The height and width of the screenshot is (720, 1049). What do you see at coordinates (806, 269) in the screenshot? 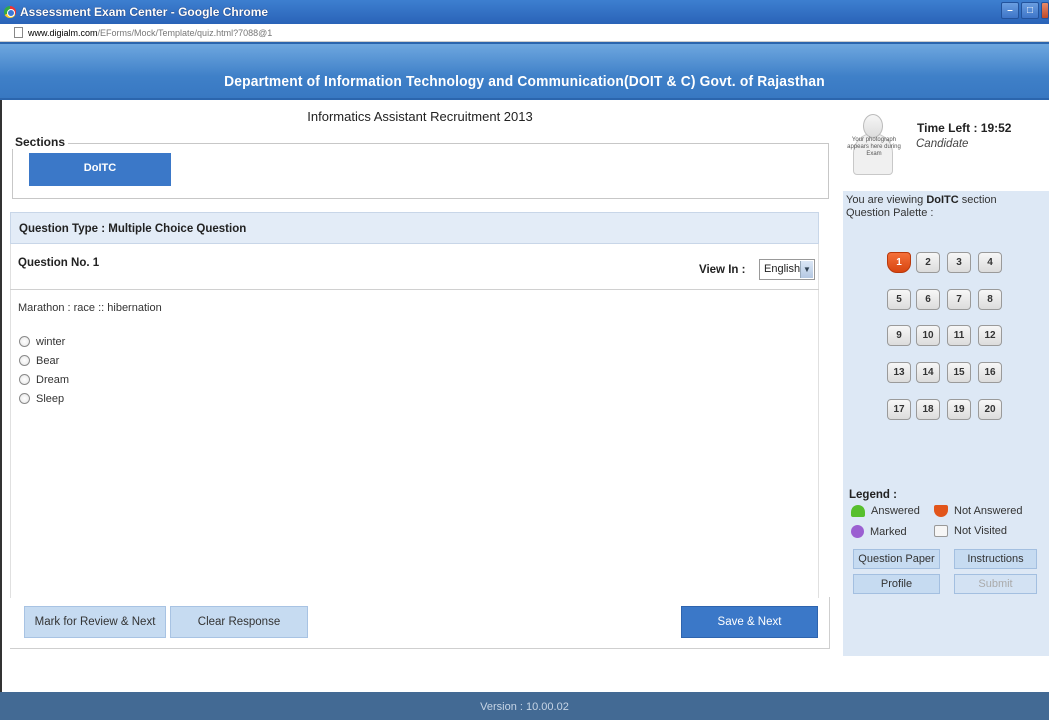
I see `chevron-down-icon: ▼` at bounding box center [806, 269].